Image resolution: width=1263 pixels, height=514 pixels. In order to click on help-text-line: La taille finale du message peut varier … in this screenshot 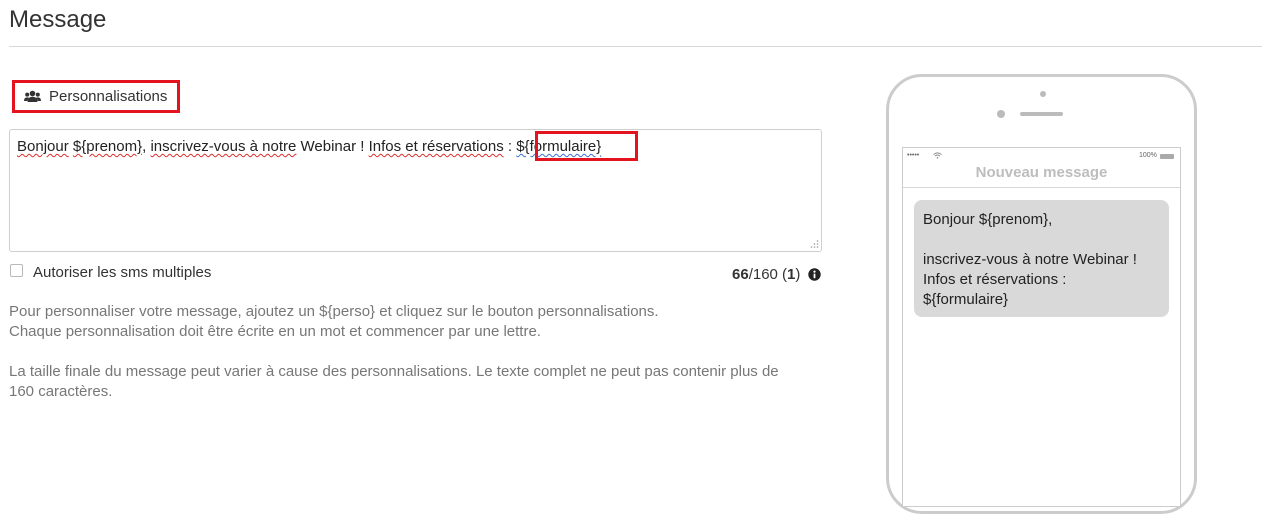, I will do `click(394, 371)`.